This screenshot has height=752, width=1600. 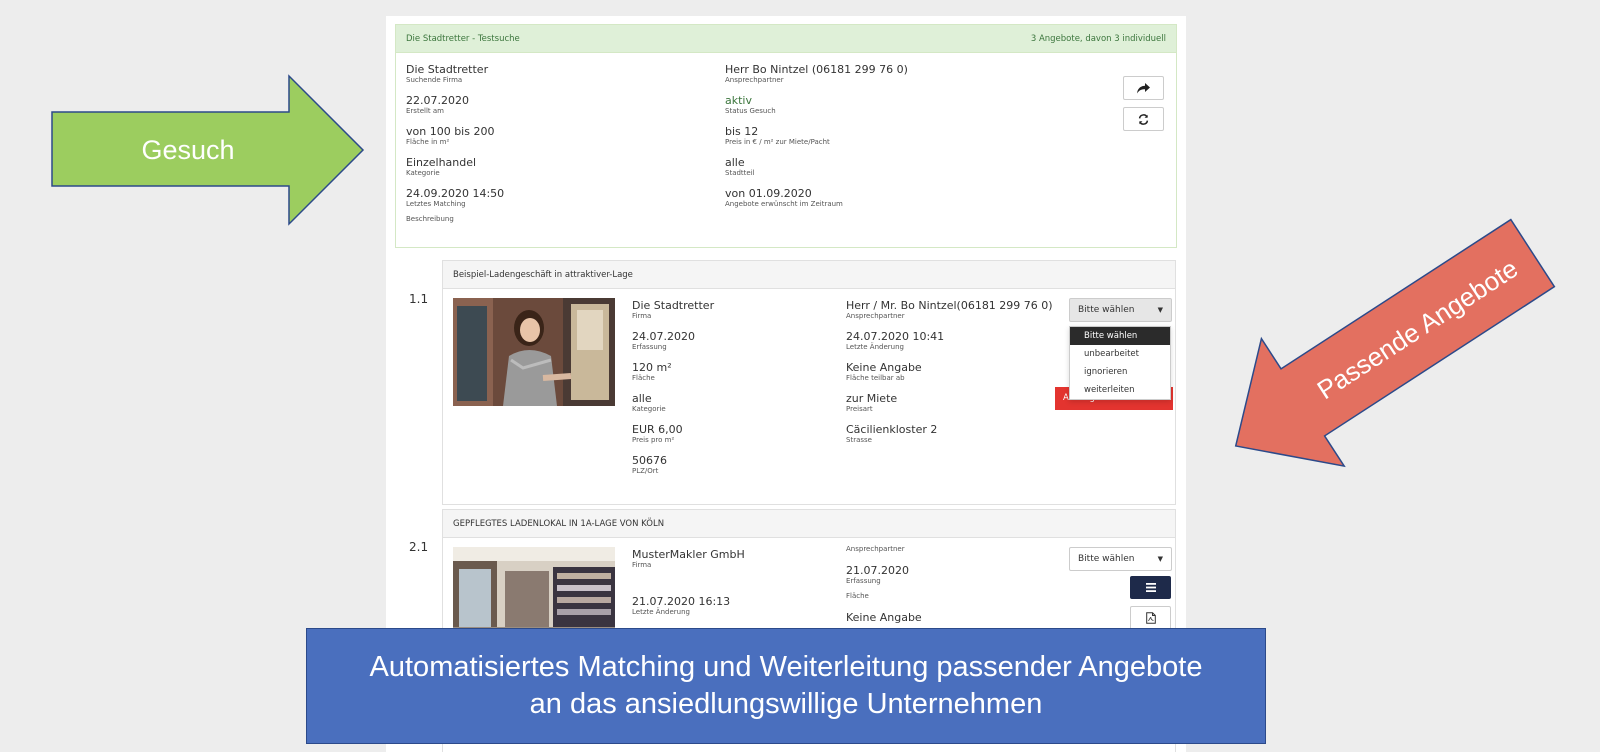 I want to click on offer-field-zip: 50676 PLZ/Ort, so click(x=649, y=464).